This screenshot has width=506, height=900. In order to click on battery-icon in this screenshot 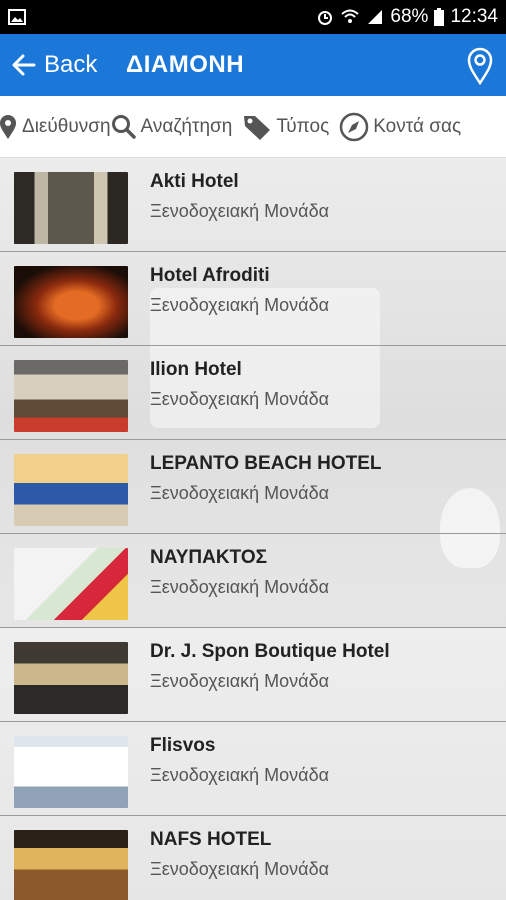, I will do `click(439, 17)`.